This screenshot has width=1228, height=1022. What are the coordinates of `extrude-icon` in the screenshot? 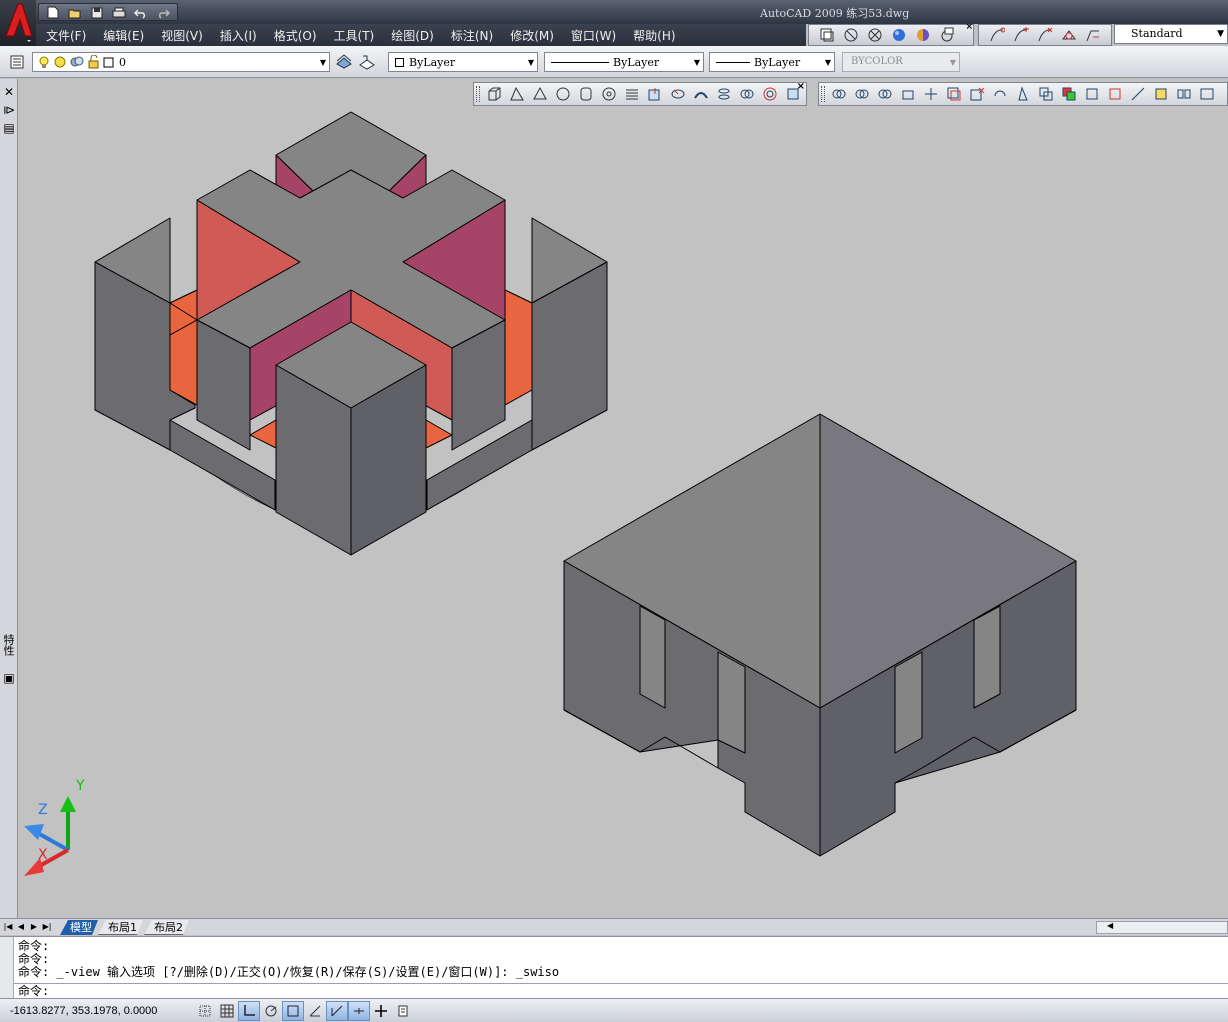 It's located at (655, 94).